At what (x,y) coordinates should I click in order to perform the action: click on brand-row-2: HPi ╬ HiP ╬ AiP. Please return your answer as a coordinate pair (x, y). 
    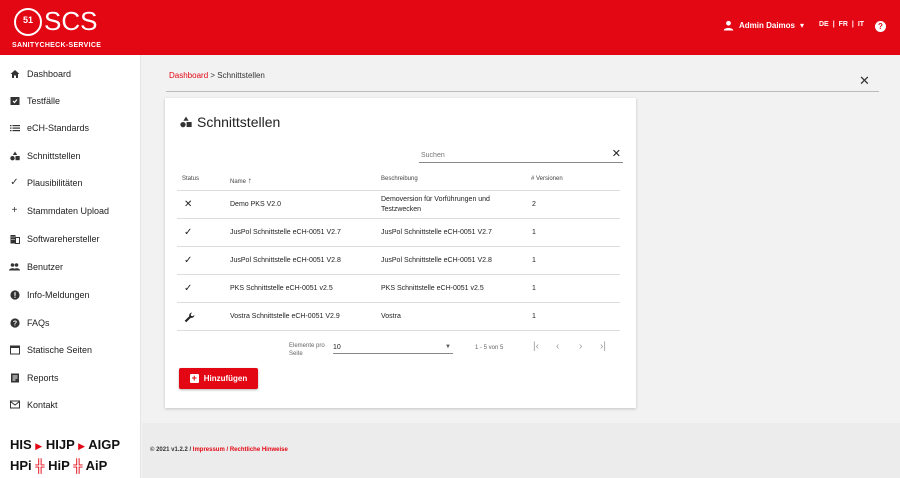
    Looking at the image, I should click on (65, 466).